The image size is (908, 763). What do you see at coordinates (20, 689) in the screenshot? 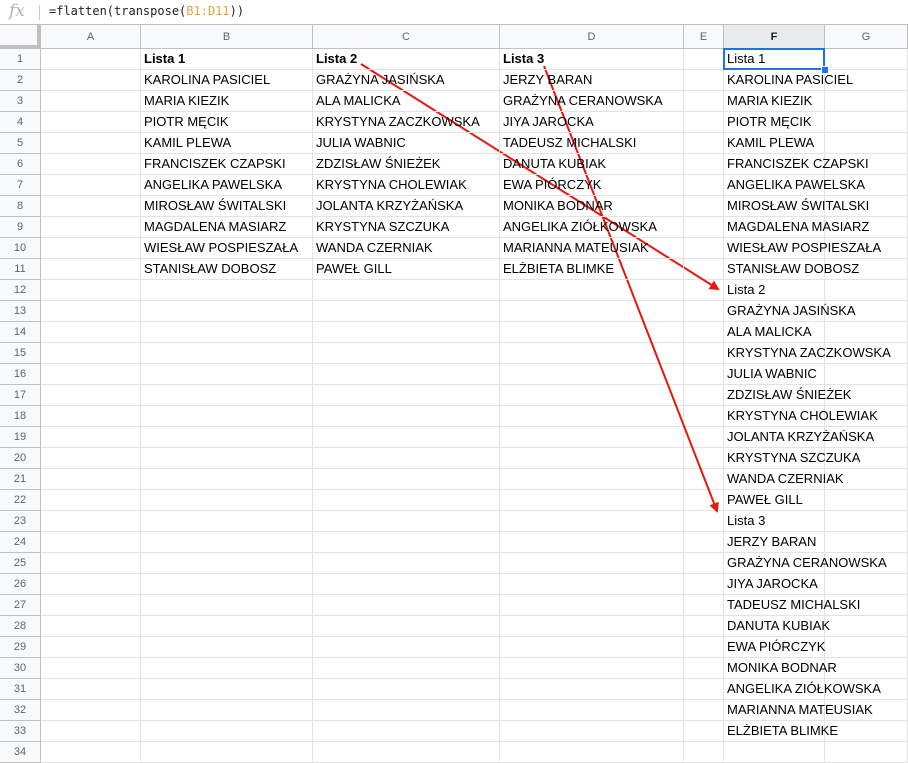
I see `row-header-31: 31` at bounding box center [20, 689].